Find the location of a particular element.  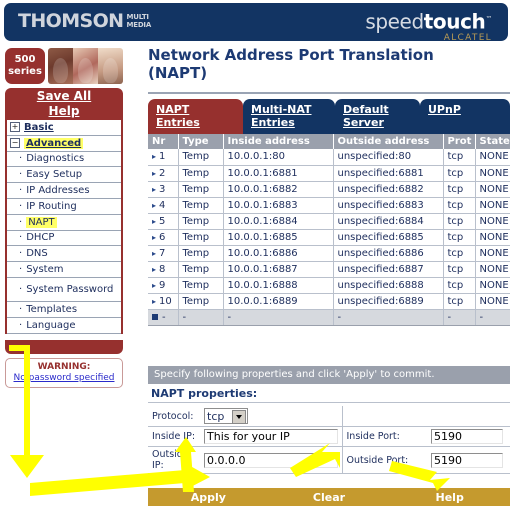

new-row-marker-icon is located at coordinates (155, 316).